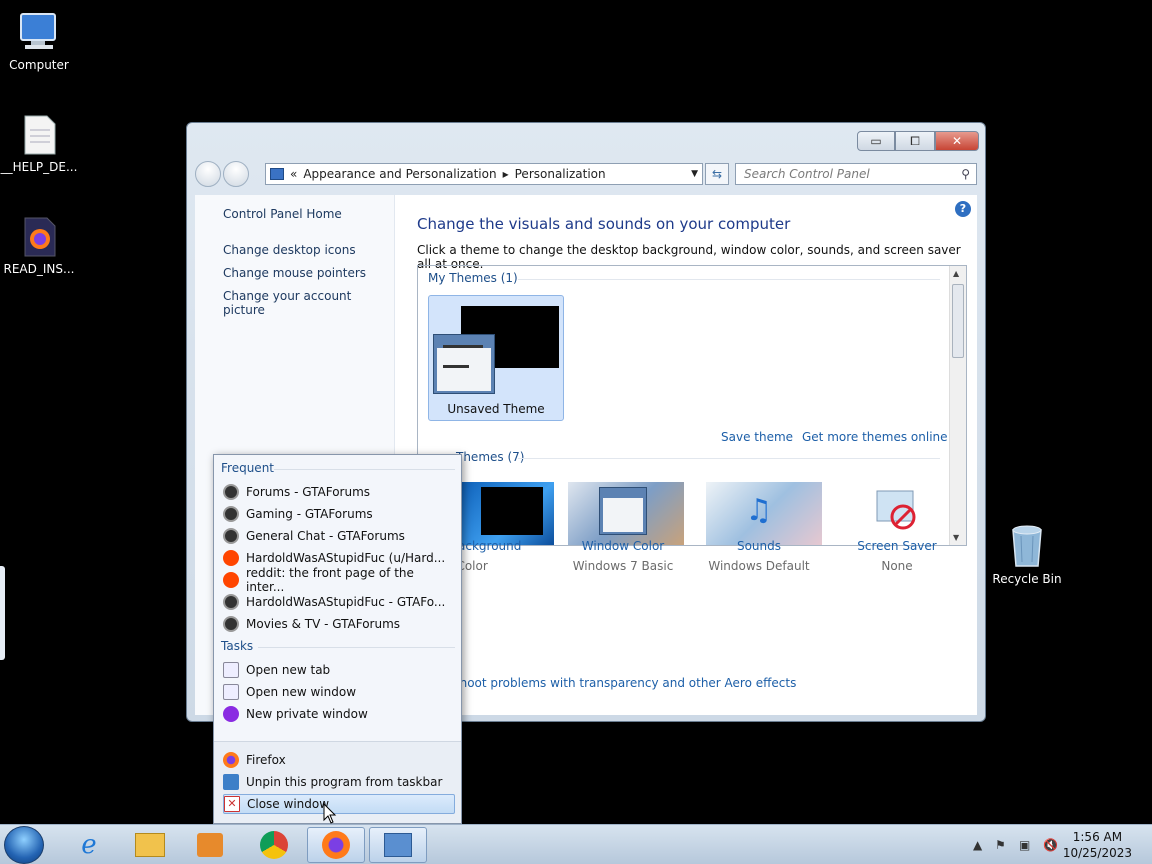 This screenshot has height=864, width=1152. Describe the element at coordinates (339, 536) in the screenshot. I see `jump-item-frequent: General Chat - GTAForums` at that location.